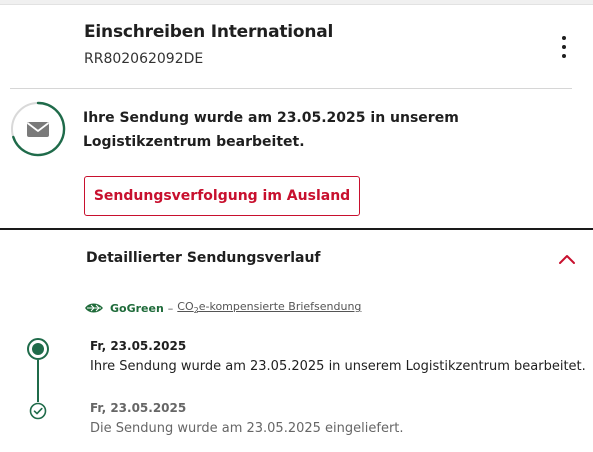  Describe the element at coordinates (209, 32) in the screenshot. I see `shipment-title: Einschreiben International` at that location.